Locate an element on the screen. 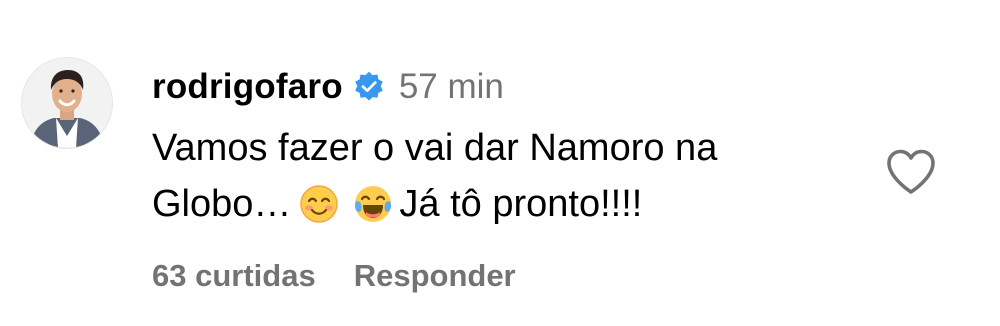 The image size is (1000, 326). reply-button: Responder is located at coordinates (435, 276).